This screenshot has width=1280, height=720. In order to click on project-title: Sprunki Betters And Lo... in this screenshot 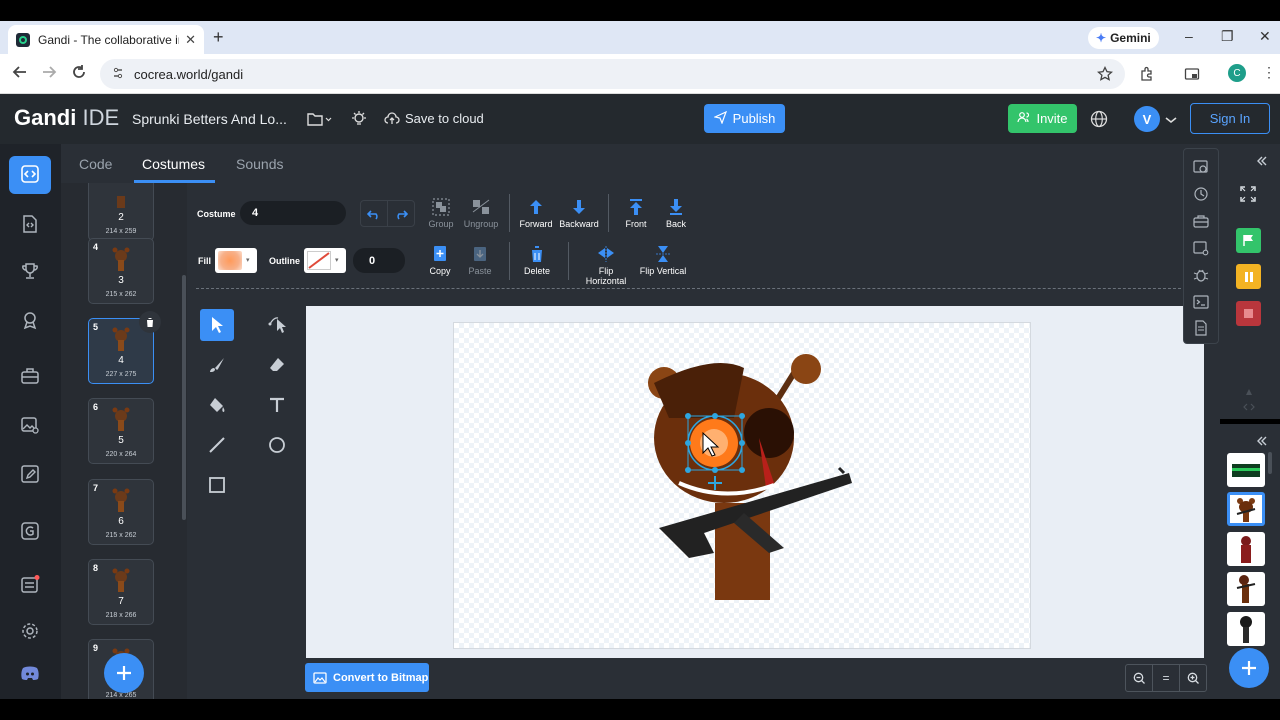, I will do `click(209, 119)`.